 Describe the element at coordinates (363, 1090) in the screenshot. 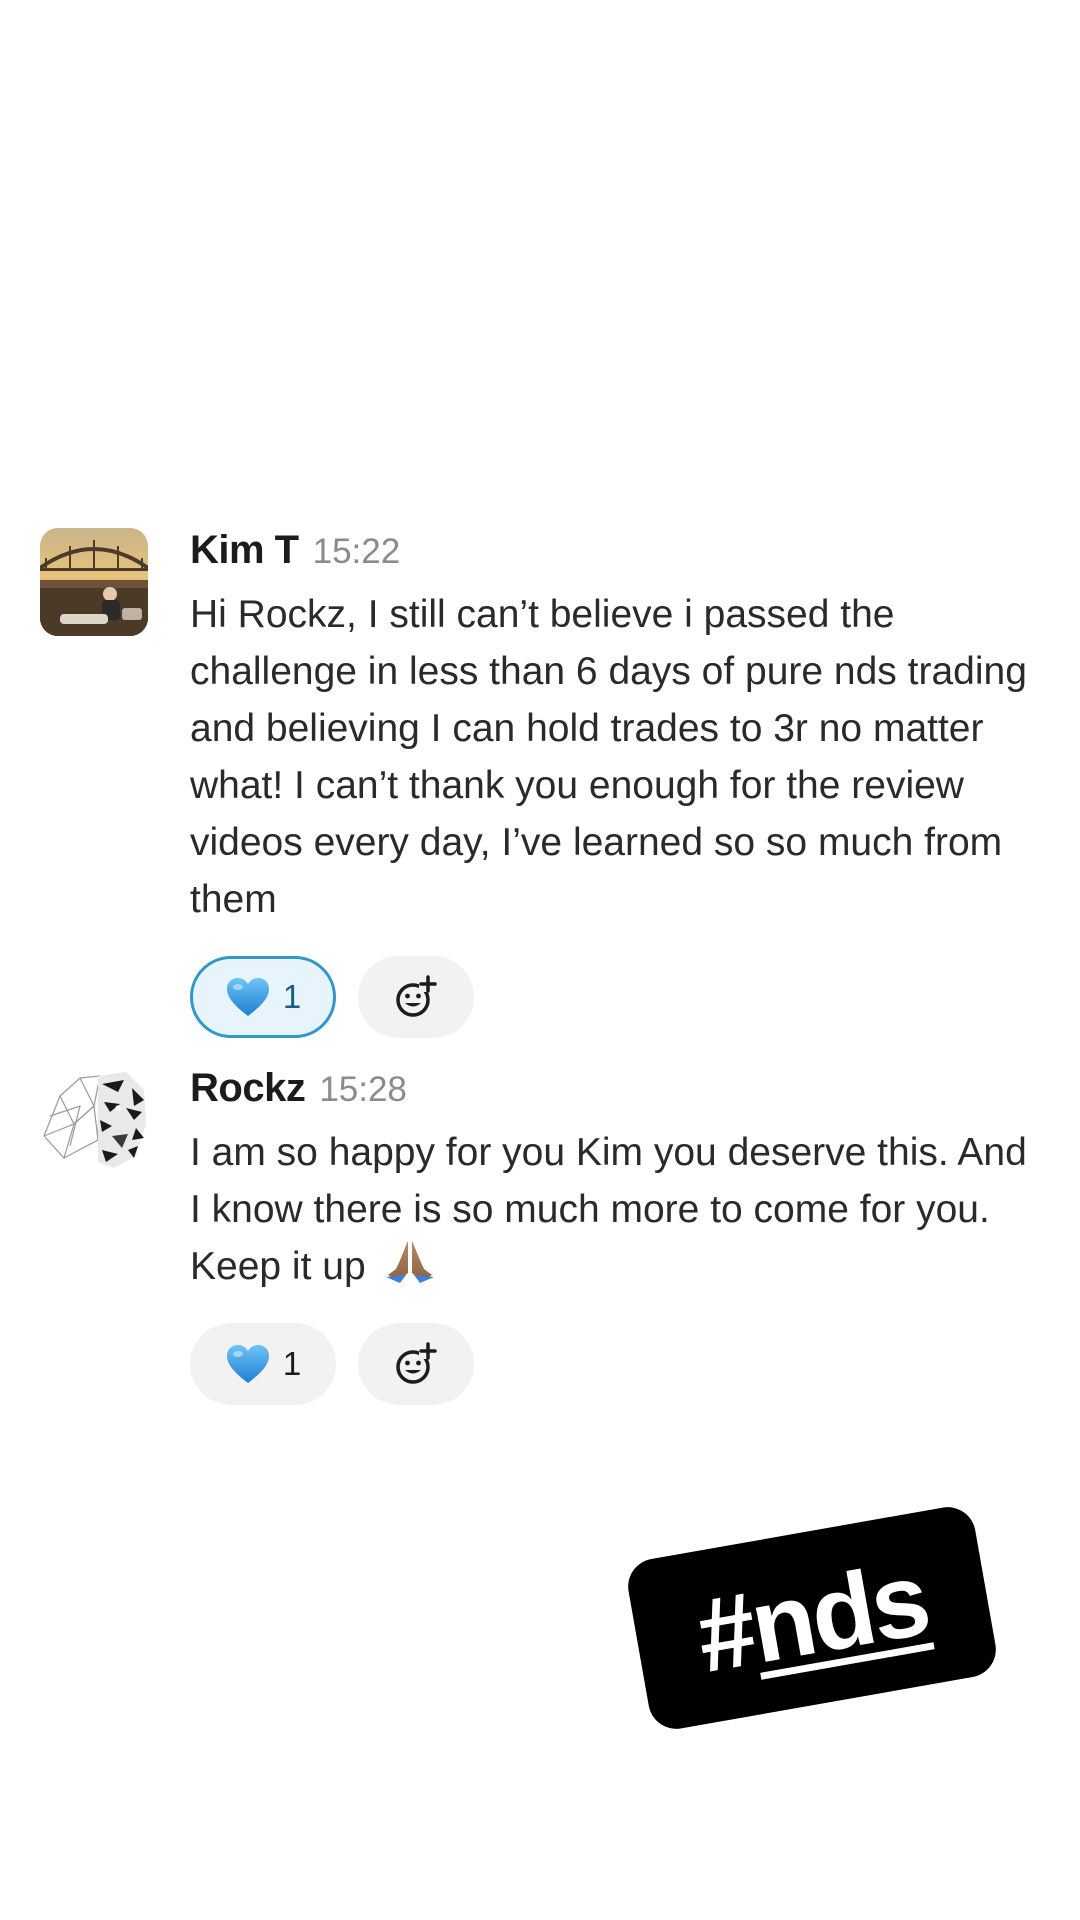

I see `timestamp: 15:28` at that location.